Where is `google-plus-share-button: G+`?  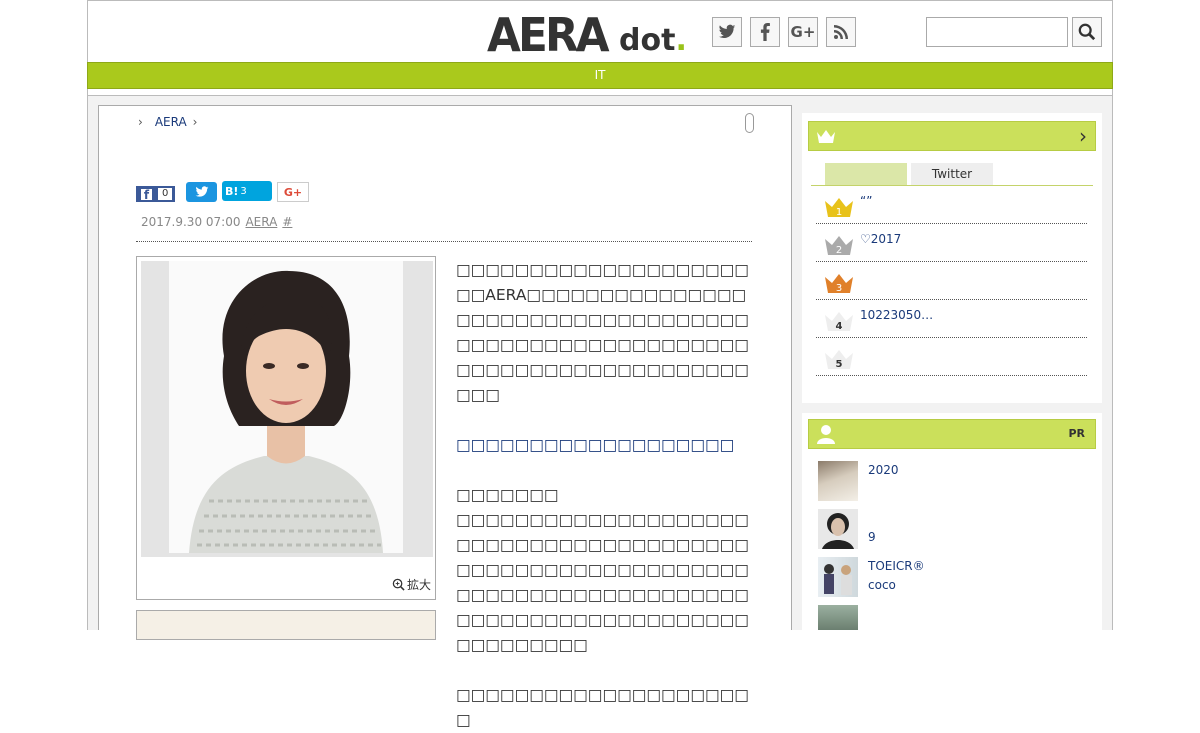 google-plus-share-button: G+ is located at coordinates (293, 192).